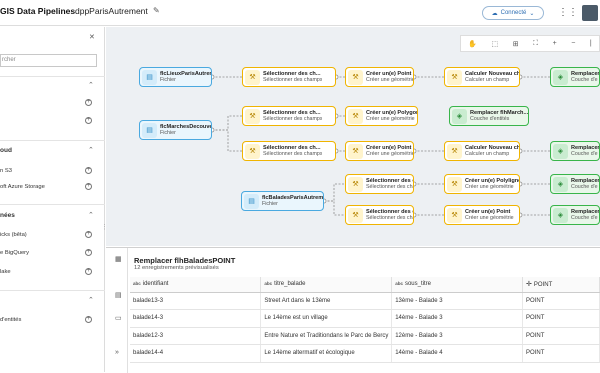  I want to click on column-header: abc titre_balade, so click(326, 285).